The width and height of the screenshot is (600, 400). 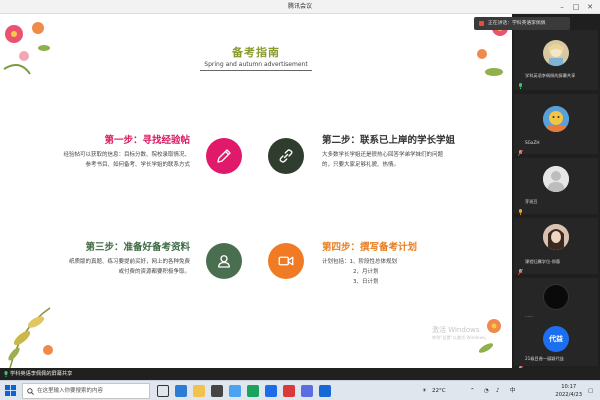 What do you see at coordinates (253, 391) in the screenshot?
I see `wechat-icon` at bounding box center [253, 391].